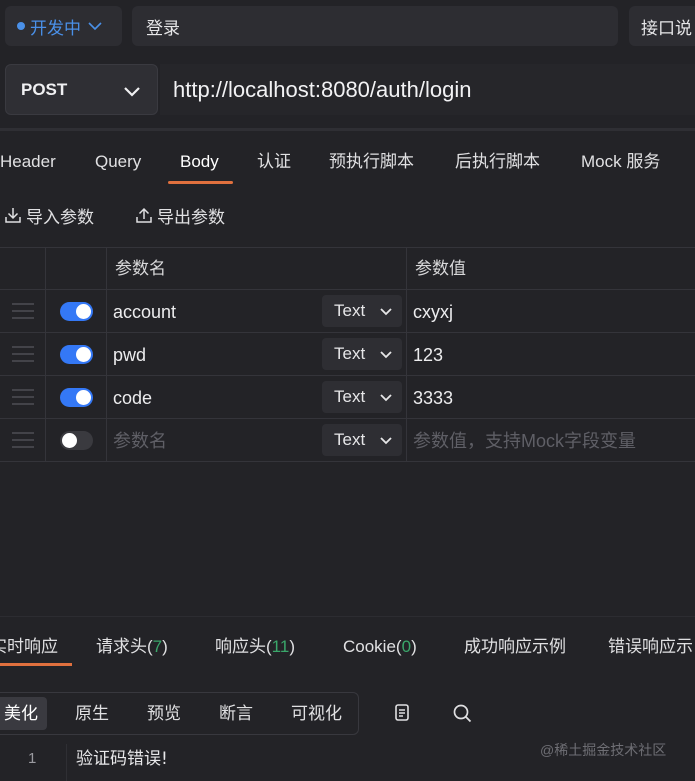 This screenshot has width=695, height=781. What do you see at coordinates (191, 217) in the screenshot?
I see `export-params-label: 导出参数` at bounding box center [191, 217].